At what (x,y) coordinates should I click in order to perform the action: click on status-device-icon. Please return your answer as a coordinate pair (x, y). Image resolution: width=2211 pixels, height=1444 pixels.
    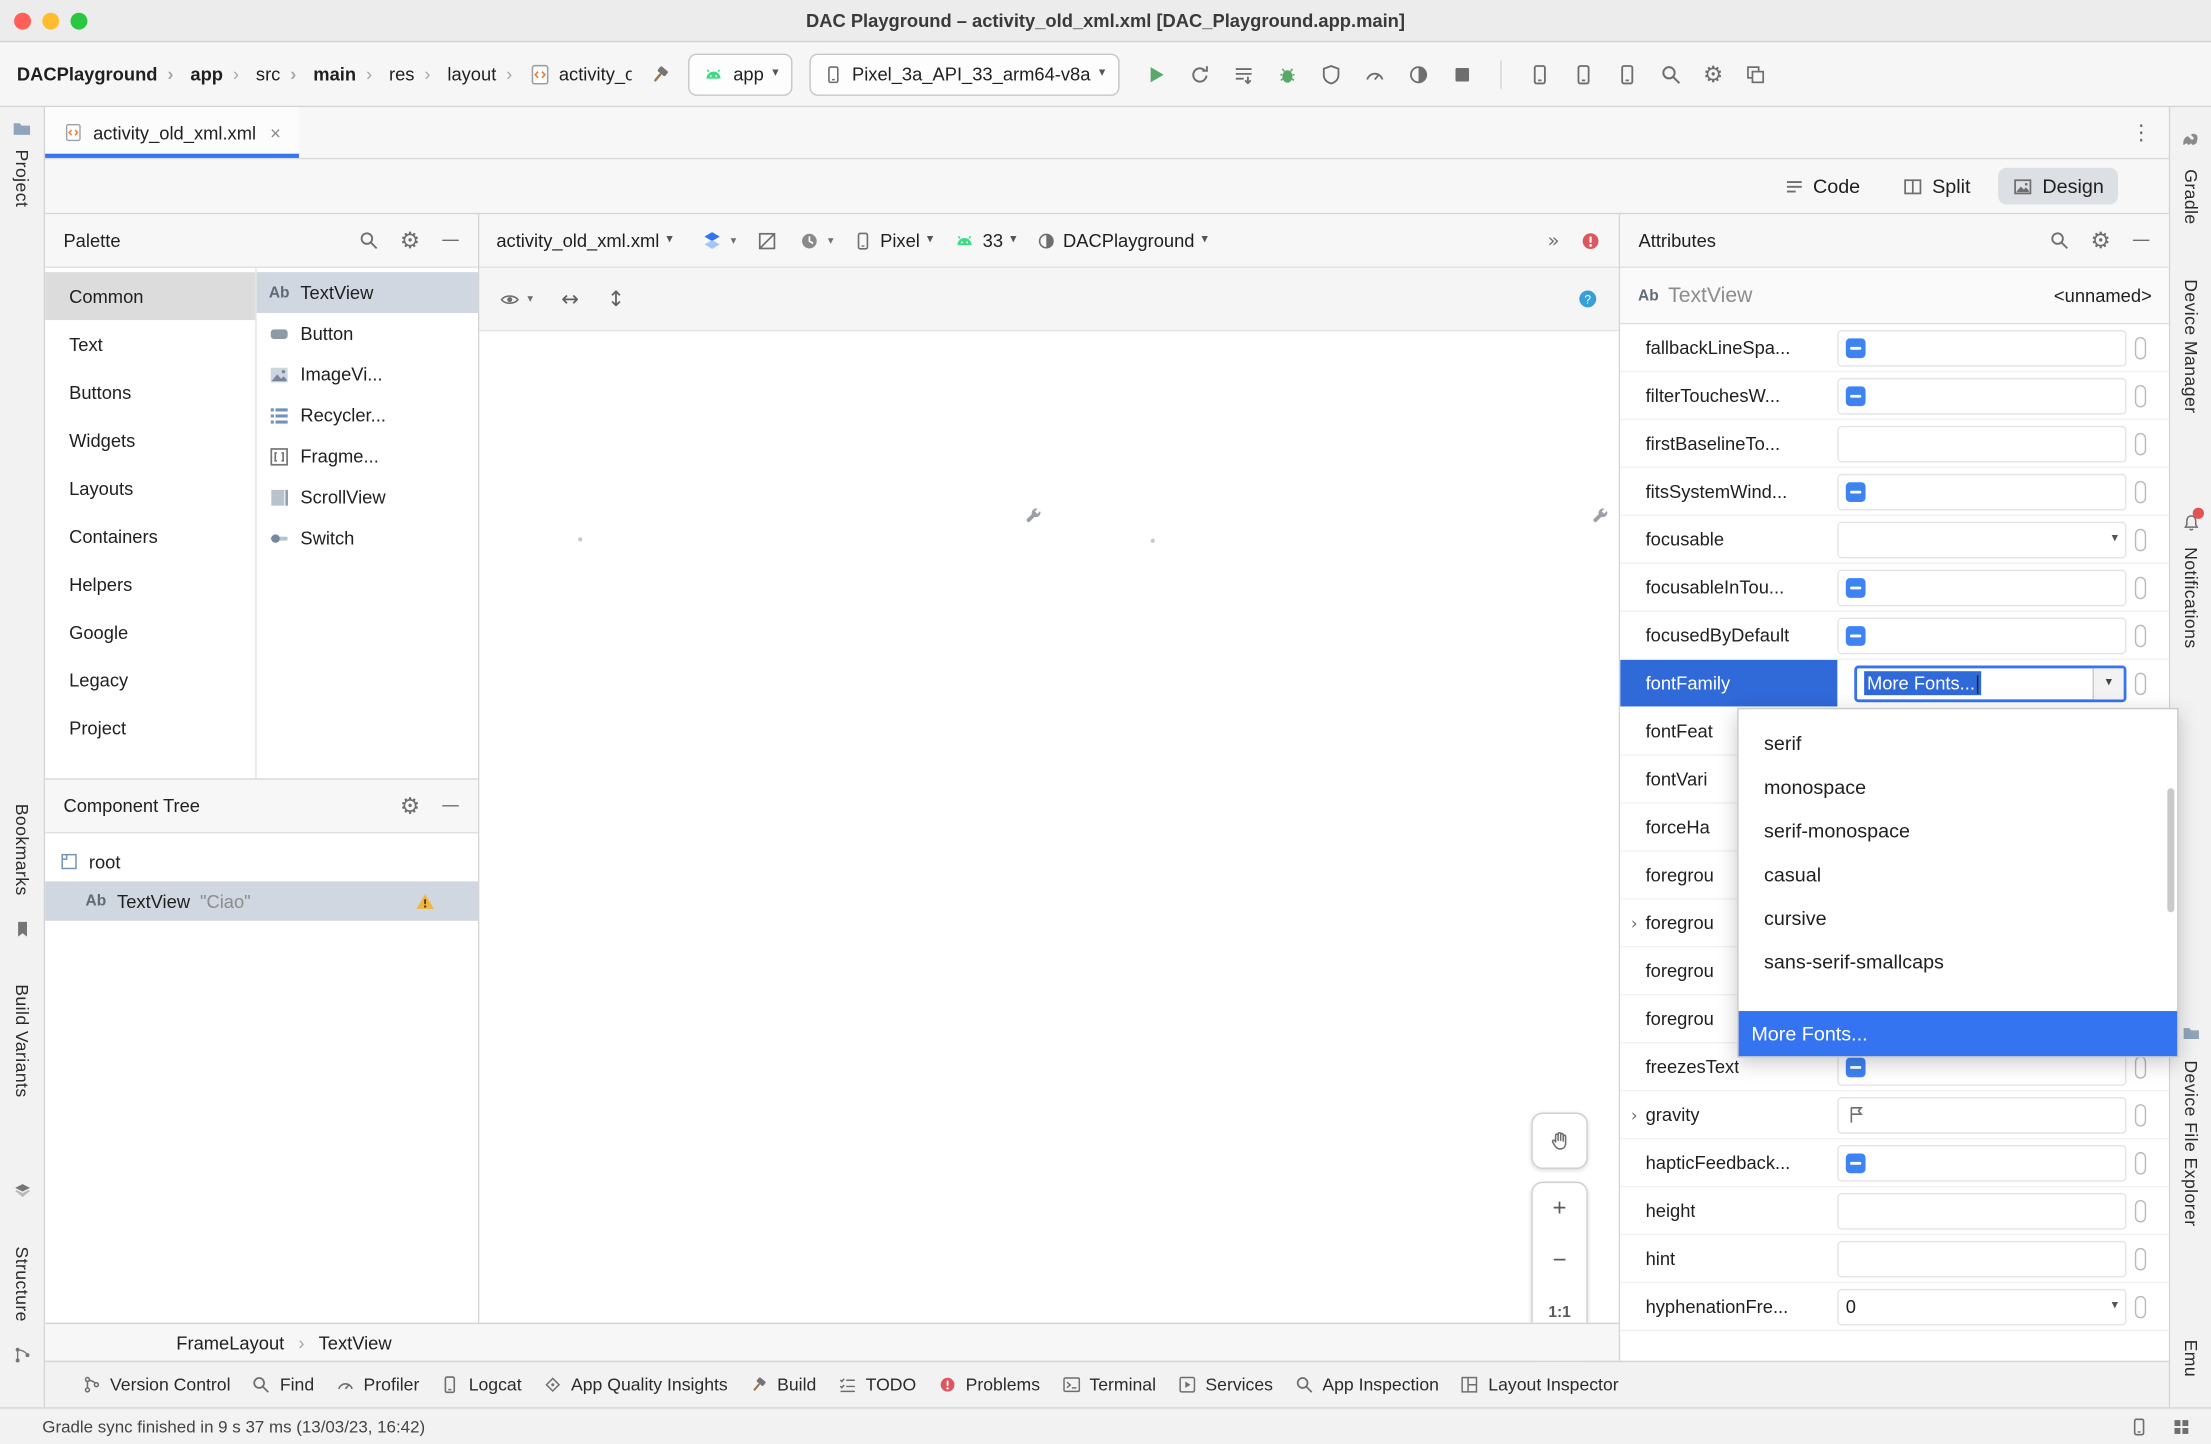
    Looking at the image, I should click on (2139, 1426).